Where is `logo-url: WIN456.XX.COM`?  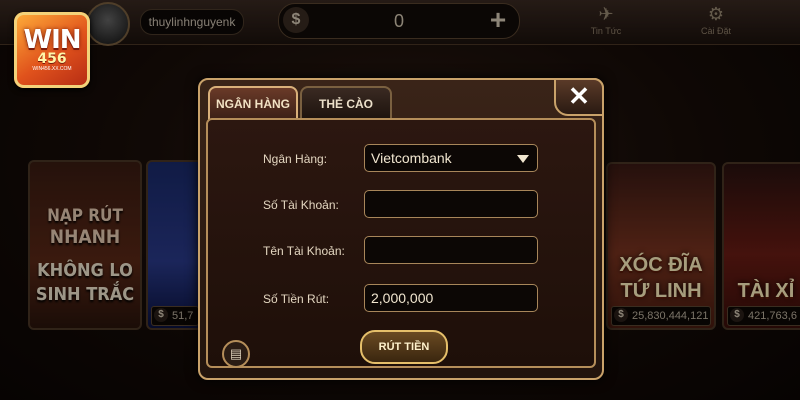
logo-url: WIN456.XX.COM is located at coordinates (52, 68).